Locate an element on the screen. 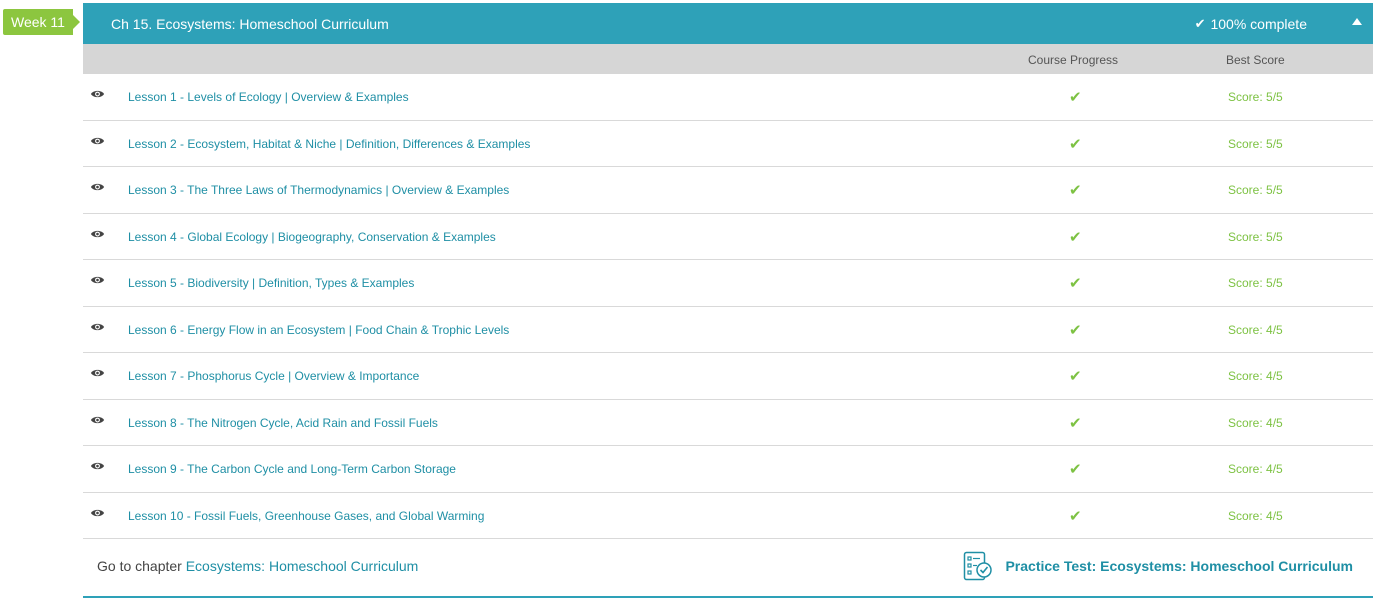  completion-label: 100% complete is located at coordinates (1258, 23).